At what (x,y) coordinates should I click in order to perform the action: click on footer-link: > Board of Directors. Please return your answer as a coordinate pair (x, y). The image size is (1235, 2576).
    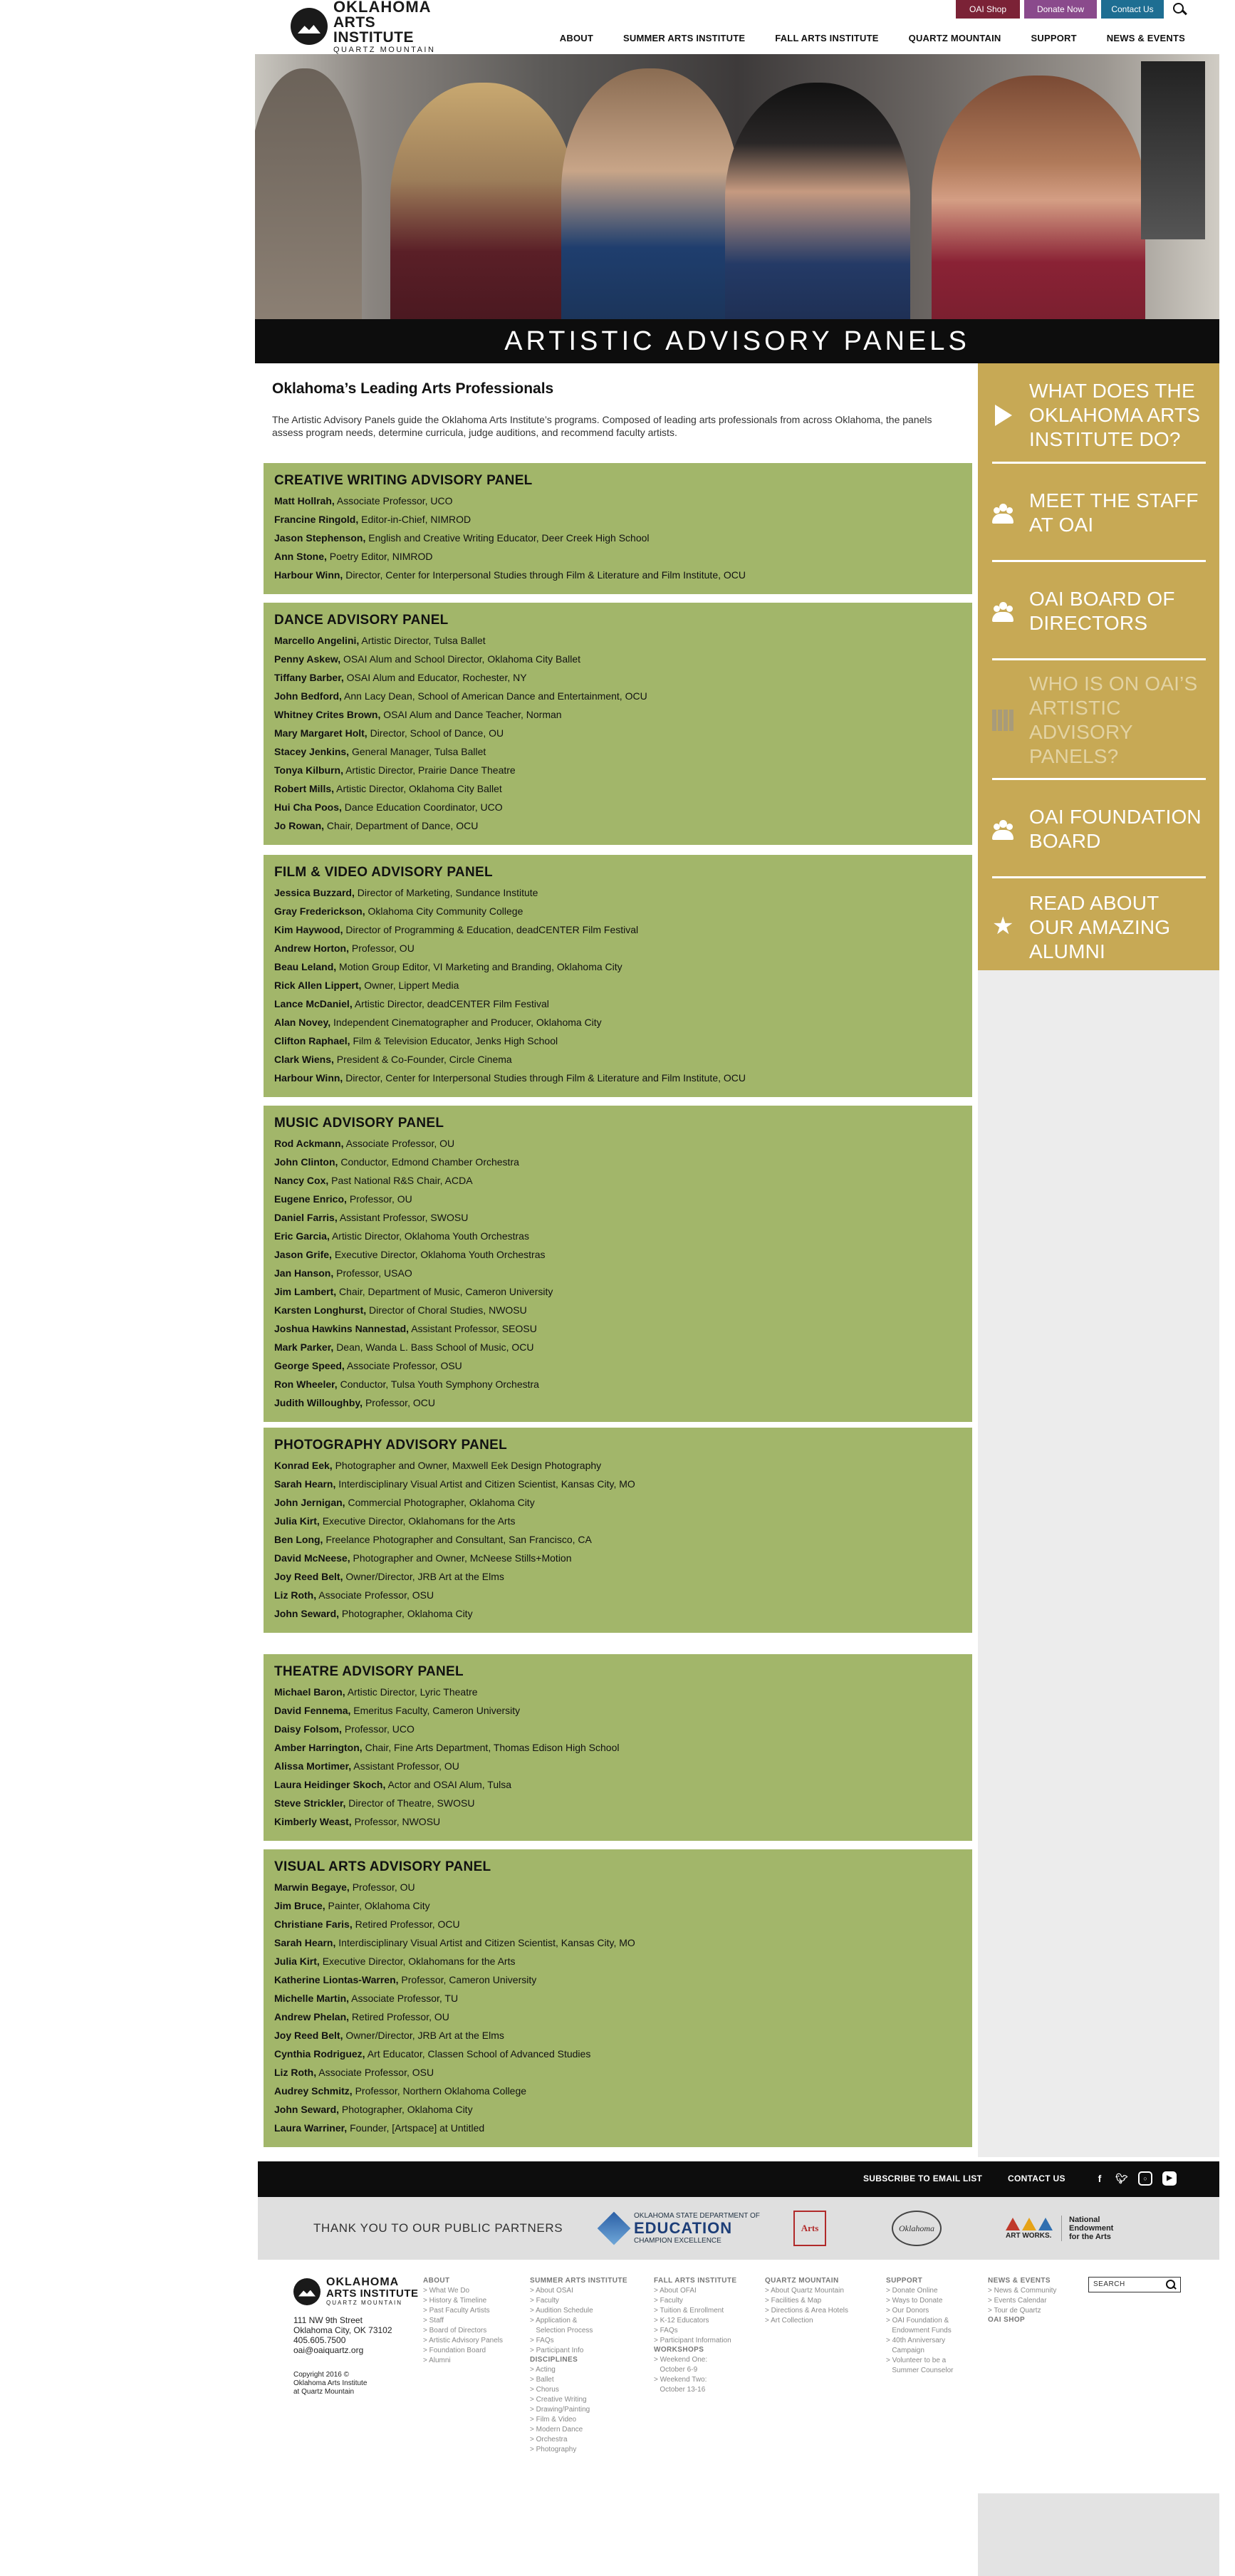
    Looking at the image, I should click on (463, 2331).